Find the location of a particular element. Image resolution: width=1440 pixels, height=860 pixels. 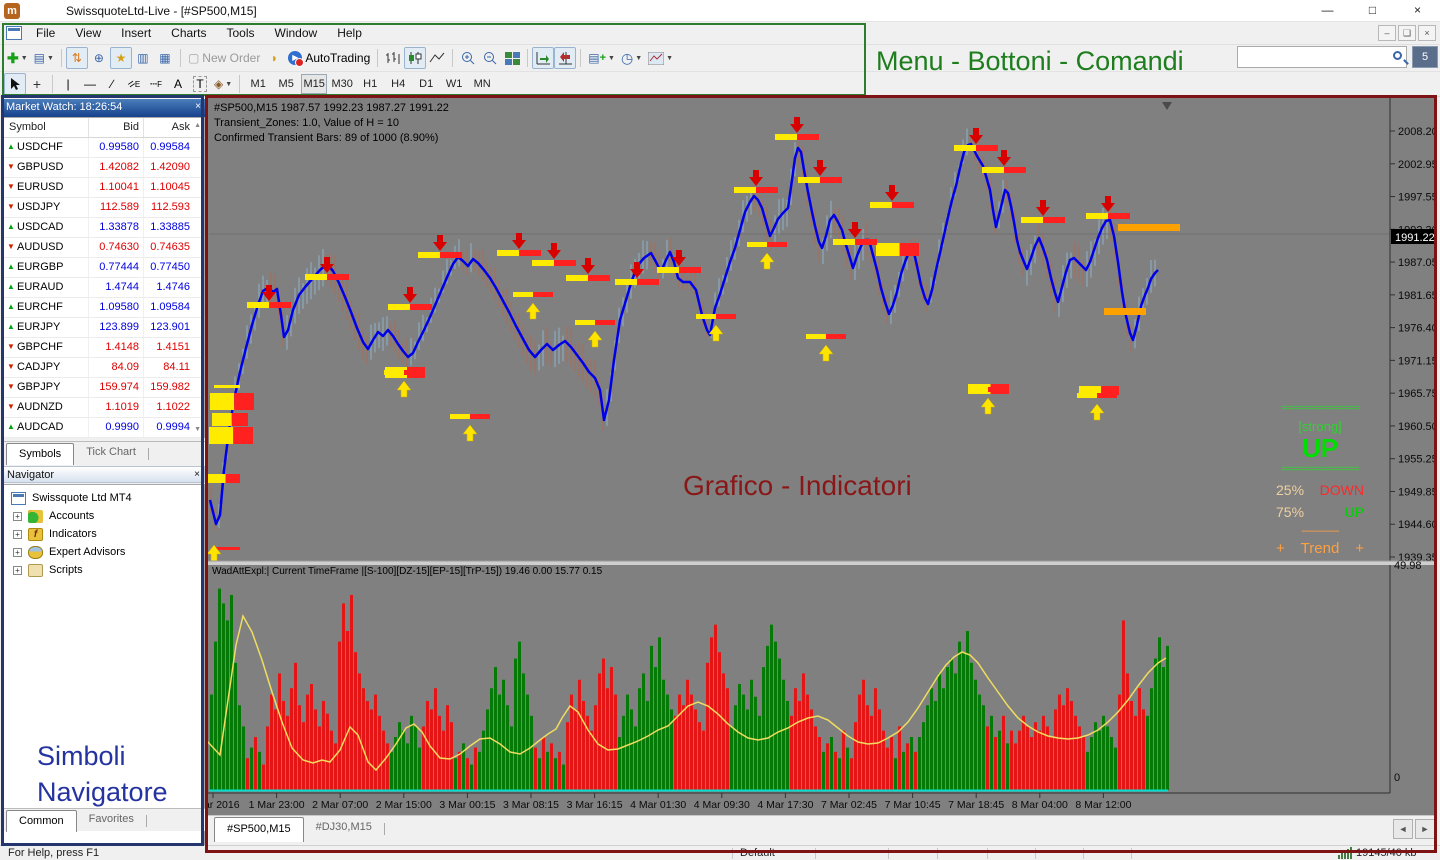

market-watch-row: USDCAD1.33878 1.33885 is located at coordinates (103, 228).